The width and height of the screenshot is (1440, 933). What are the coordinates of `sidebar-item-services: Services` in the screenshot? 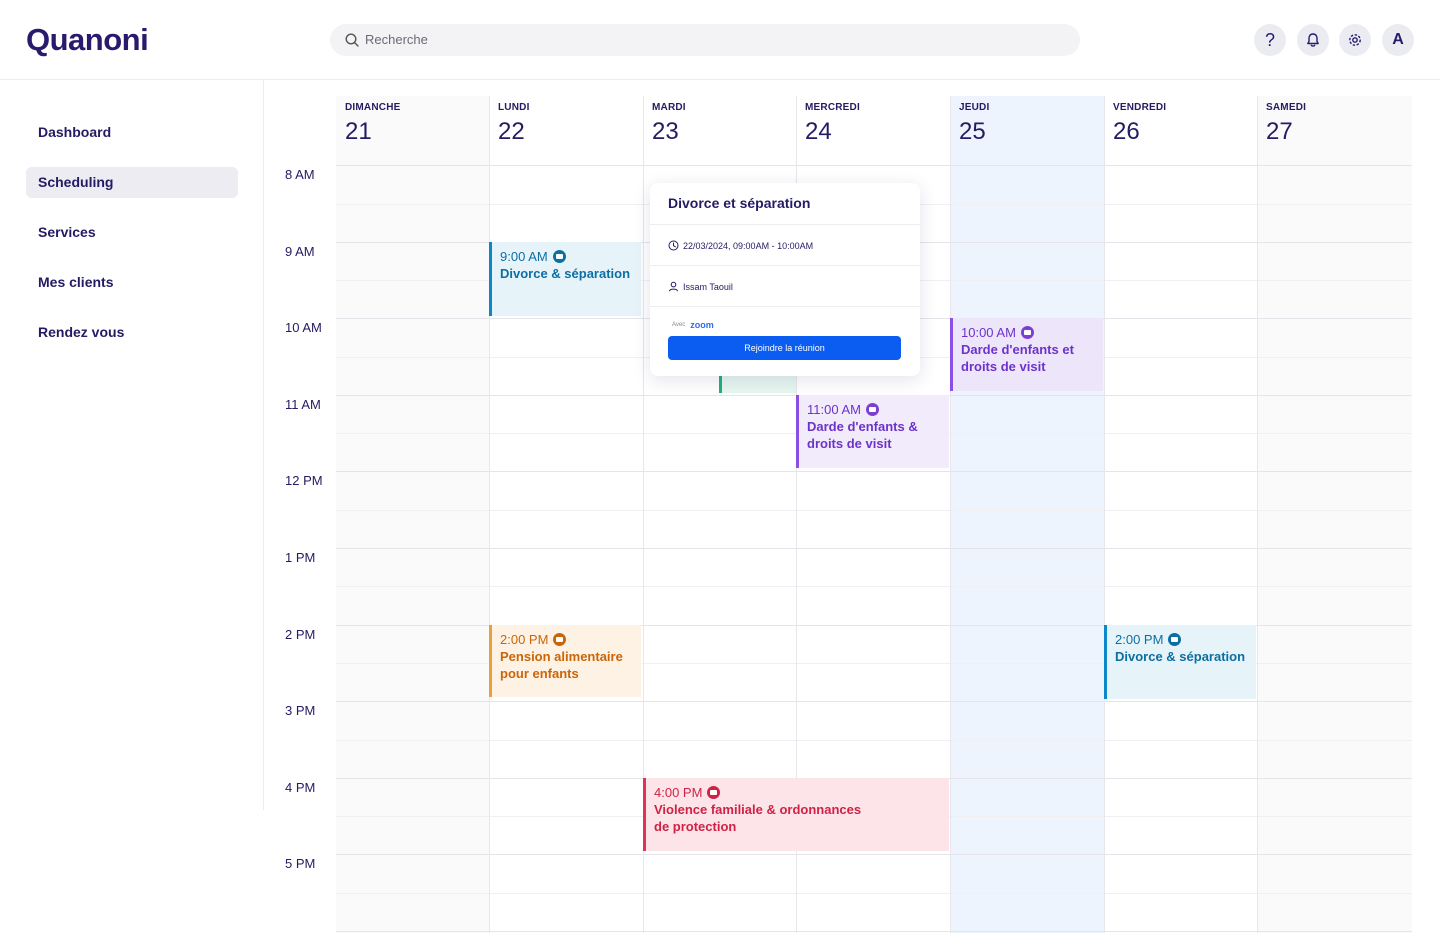 It's located at (132, 232).